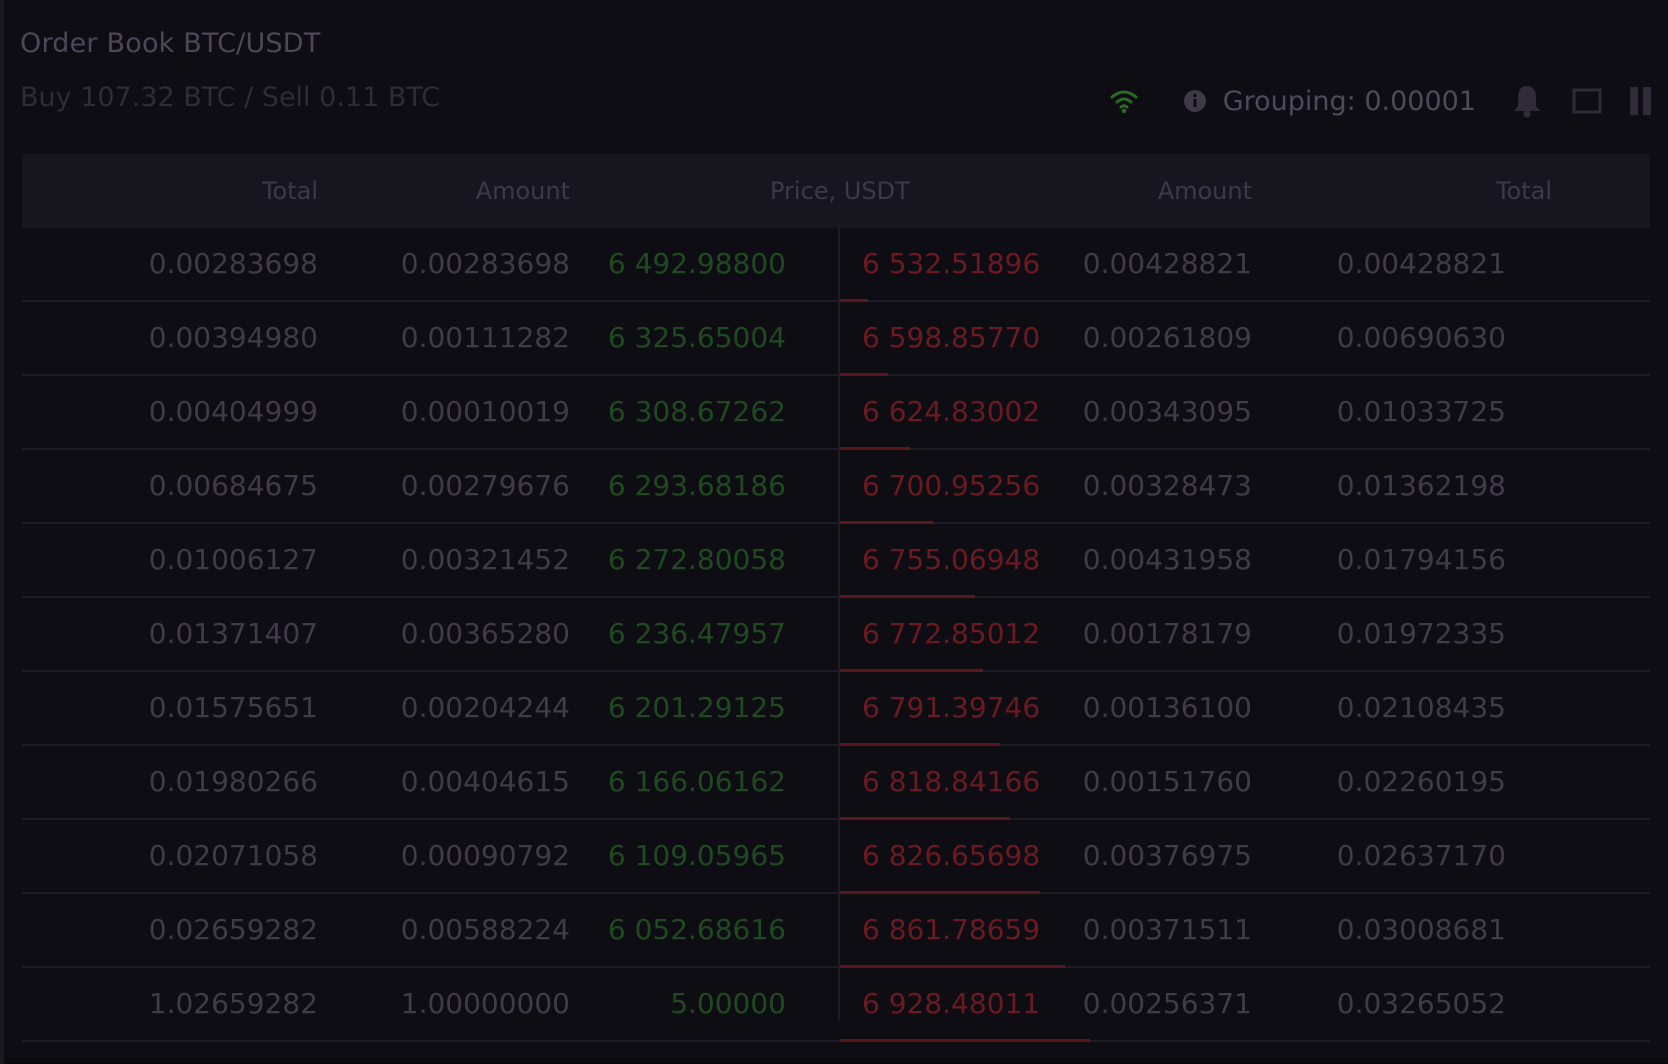  What do you see at coordinates (951, 707) in the screenshot?
I see `ask-price-cell: 6 791.39746` at bounding box center [951, 707].